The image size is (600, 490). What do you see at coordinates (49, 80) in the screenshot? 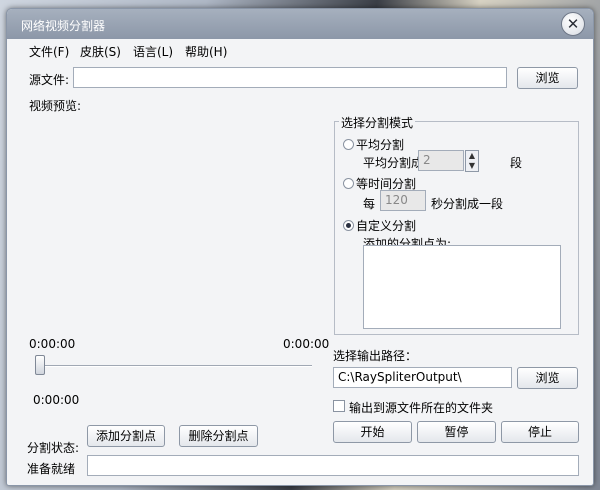
I see `source-file-label: 源文件:` at bounding box center [49, 80].